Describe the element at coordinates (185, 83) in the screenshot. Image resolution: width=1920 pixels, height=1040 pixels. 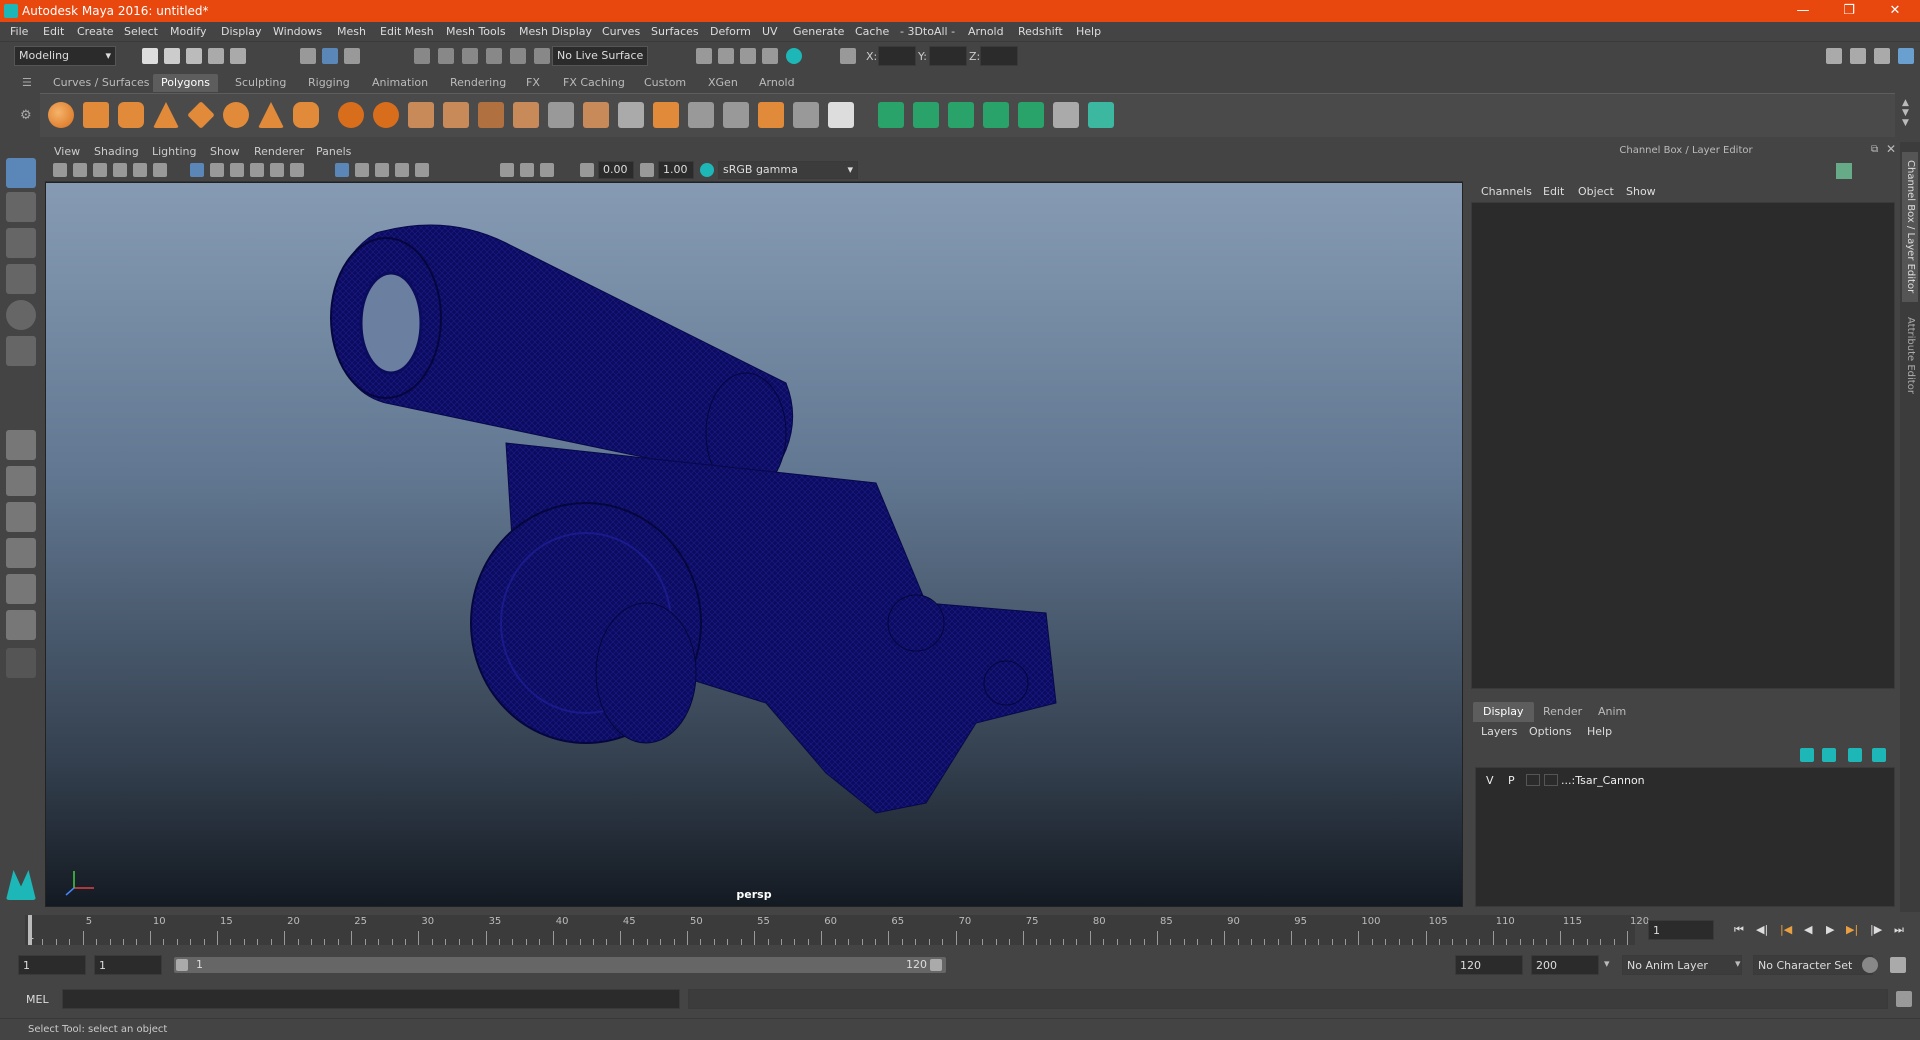
I see `shelf-tab-polygons: Polygons` at that location.